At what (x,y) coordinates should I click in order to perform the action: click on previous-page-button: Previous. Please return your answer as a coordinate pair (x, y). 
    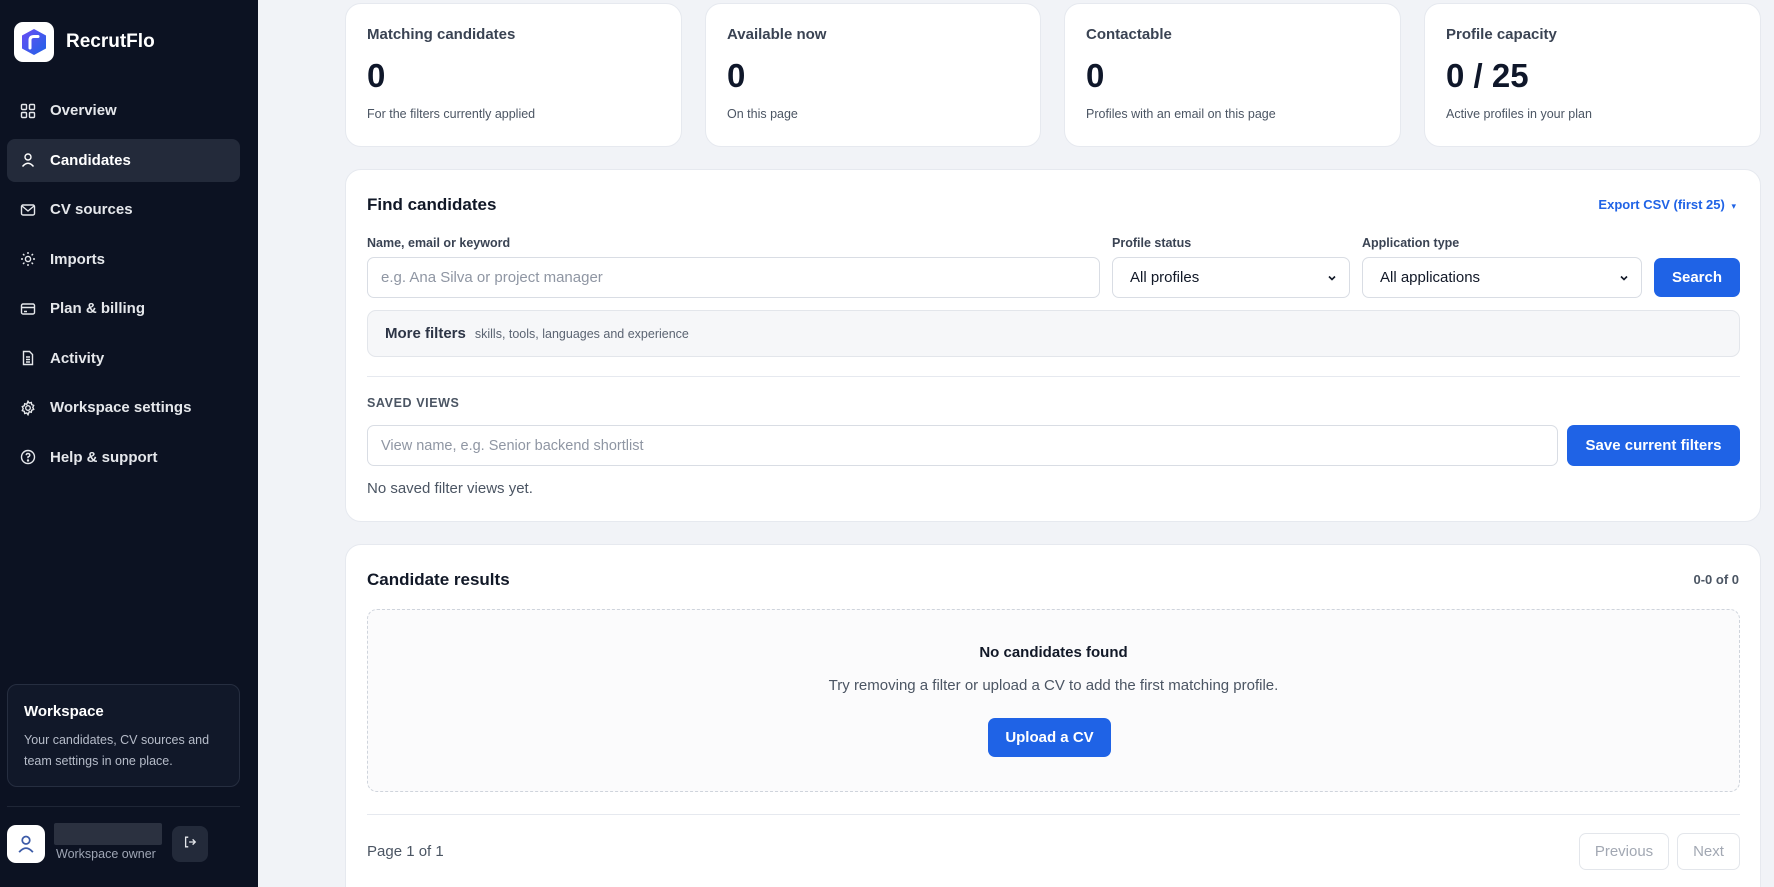
    Looking at the image, I should click on (1624, 851).